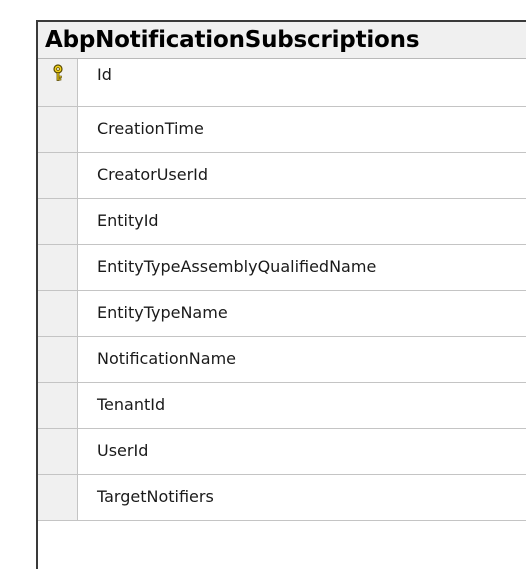 Image resolution: width=526 pixels, height=569 pixels. What do you see at coordinates (123, 450) in the screenshot?
I see `column-name: UserId` at bounding box center [123, 450].